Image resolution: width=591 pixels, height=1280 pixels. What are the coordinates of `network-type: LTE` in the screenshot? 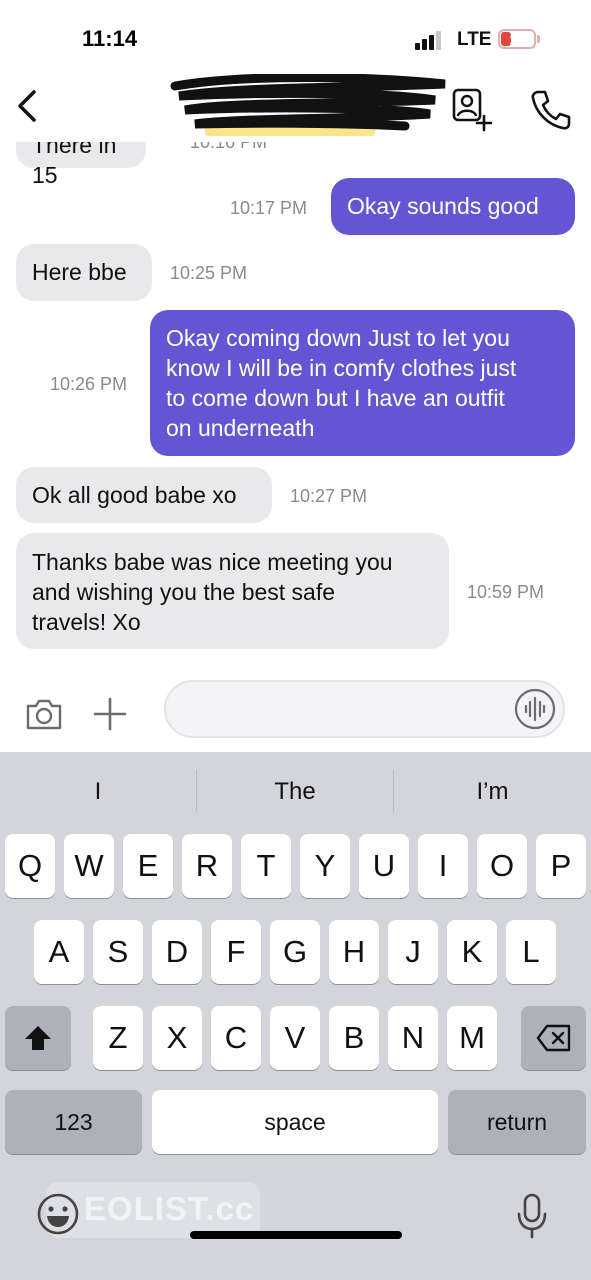 It's located at (474, 39).